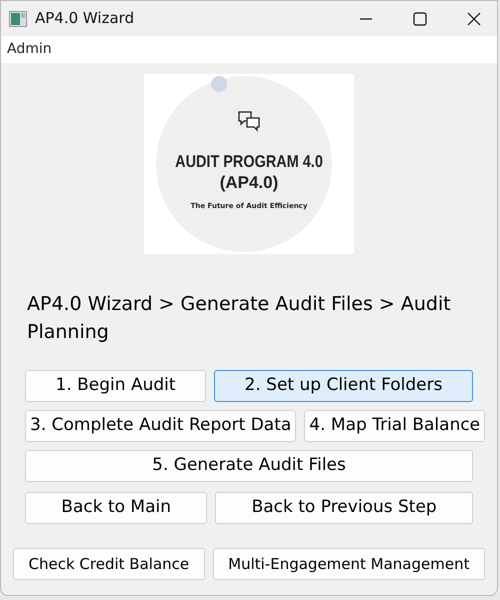 The width and height of the screenshot is (500, 600). What do you see at coordinates (160, 426) in the screenshot?
I see `wizard-button: 3. Complete Audit Report Data` at bounding box center [160, 426].